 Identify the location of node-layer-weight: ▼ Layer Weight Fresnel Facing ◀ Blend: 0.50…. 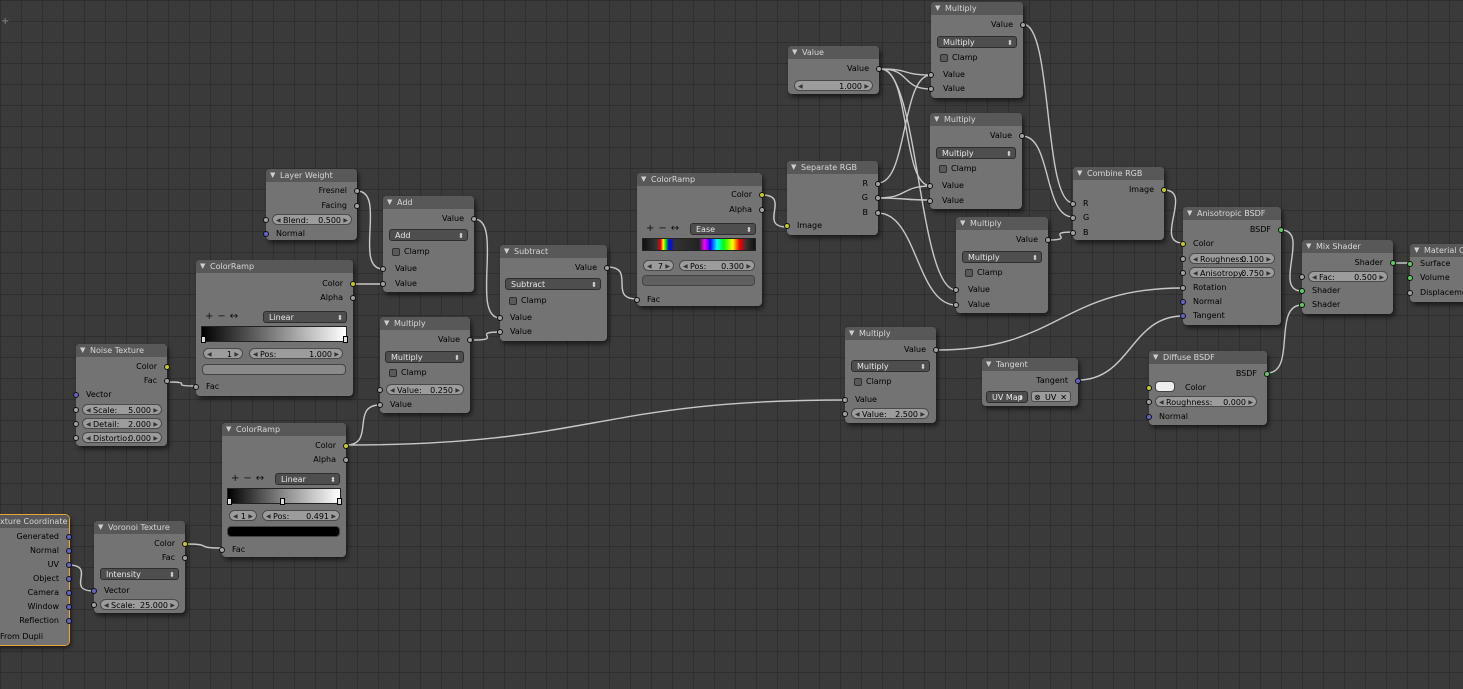
(311, 204).